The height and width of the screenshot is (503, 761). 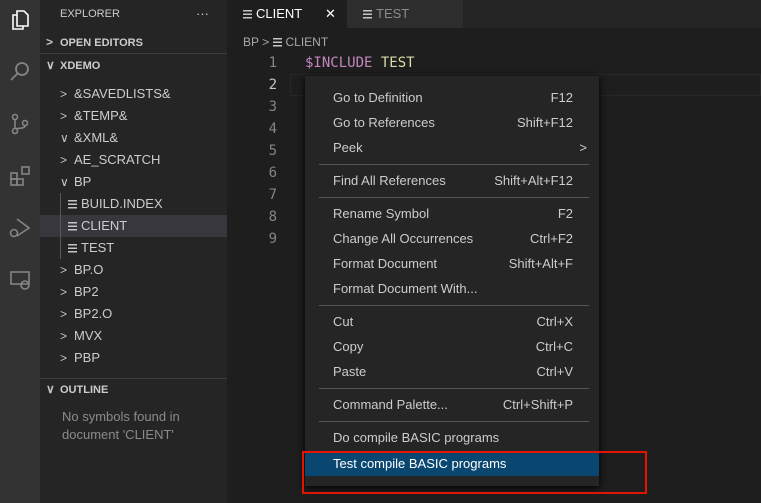 What do you see at coordinates (307, 42) in the screenshot?
I see `breadcrumb-file: CLIENT` at bounding box center [307, 42].